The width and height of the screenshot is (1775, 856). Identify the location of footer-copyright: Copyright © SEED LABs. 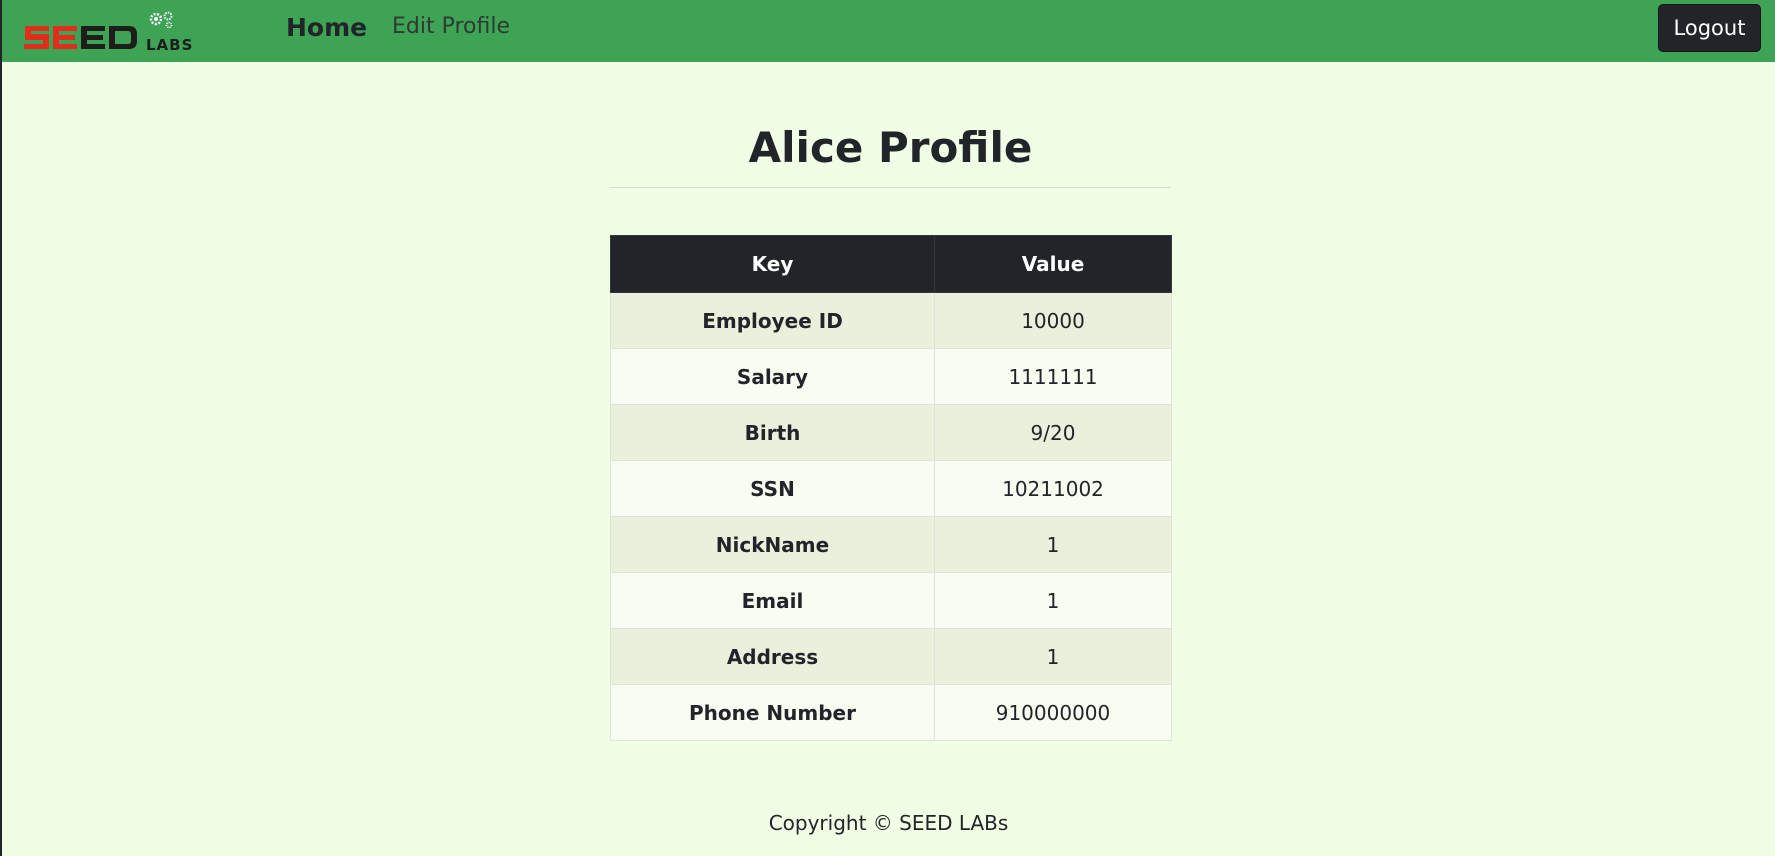
(888, 823).